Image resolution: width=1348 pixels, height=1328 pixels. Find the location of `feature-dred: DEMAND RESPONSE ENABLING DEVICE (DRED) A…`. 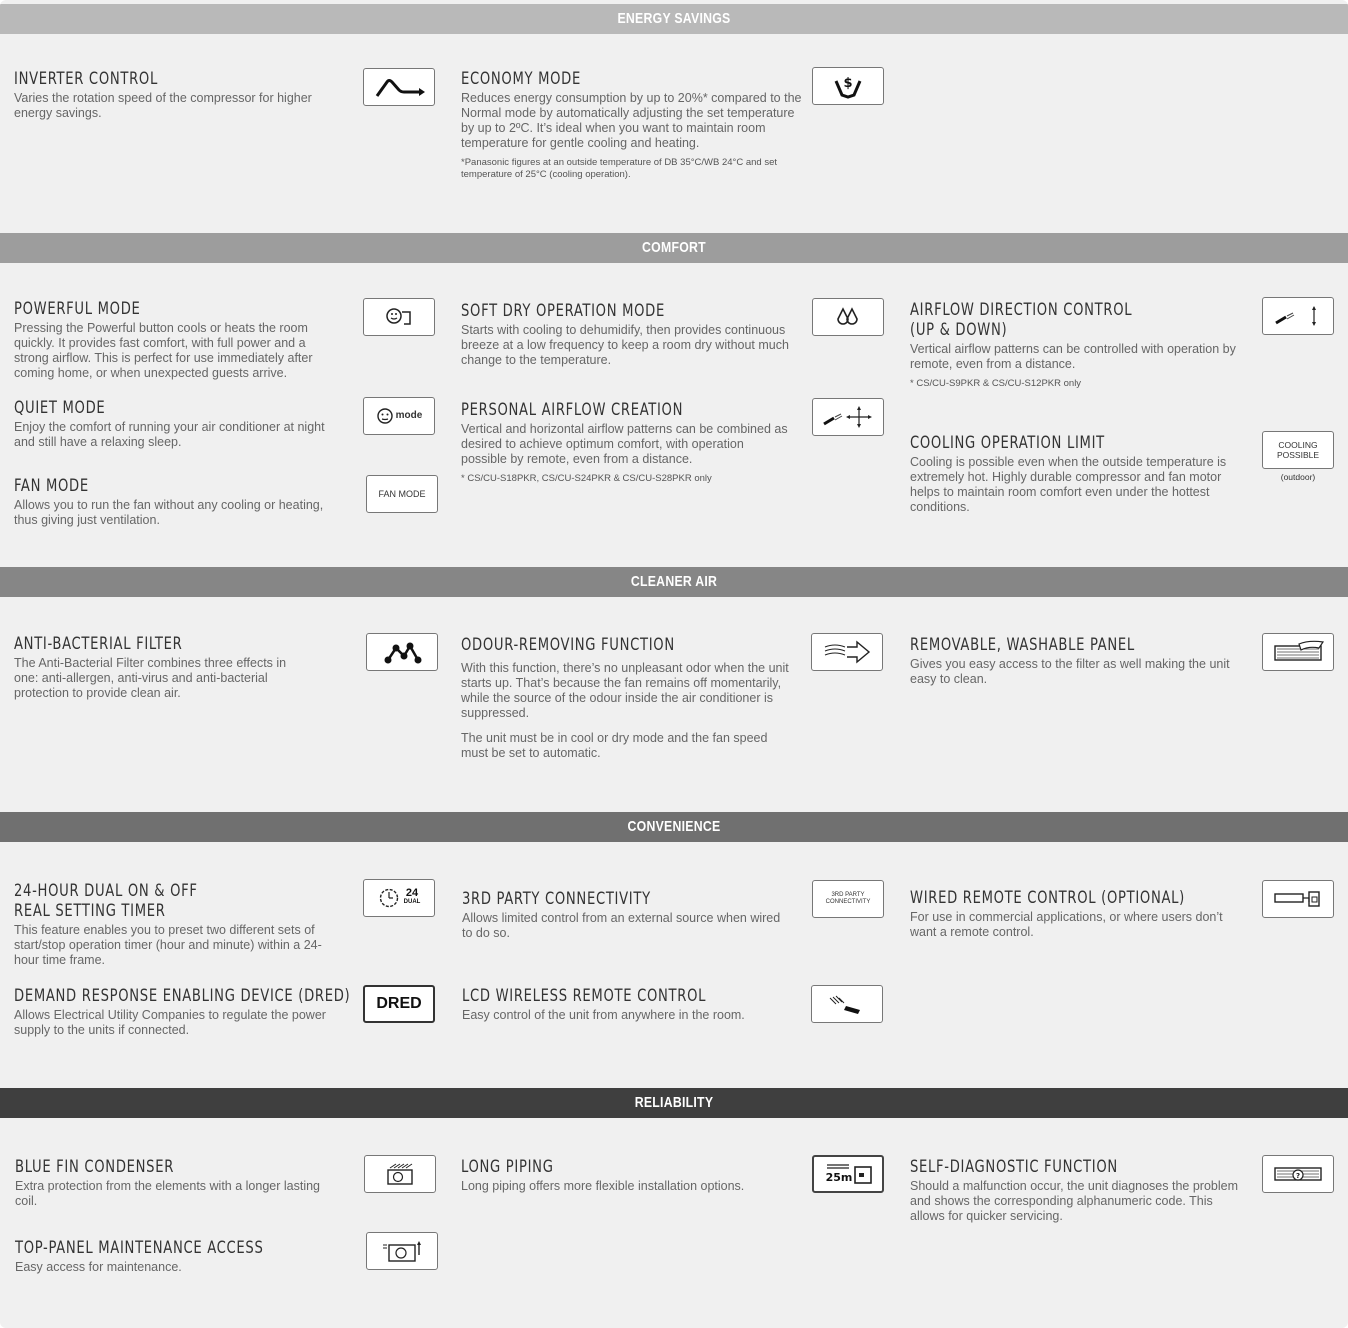

feature-dred: DEMAND RESPONSE ENABLING DEVICE (DRED) A… is located at coordinates (184, 1012).